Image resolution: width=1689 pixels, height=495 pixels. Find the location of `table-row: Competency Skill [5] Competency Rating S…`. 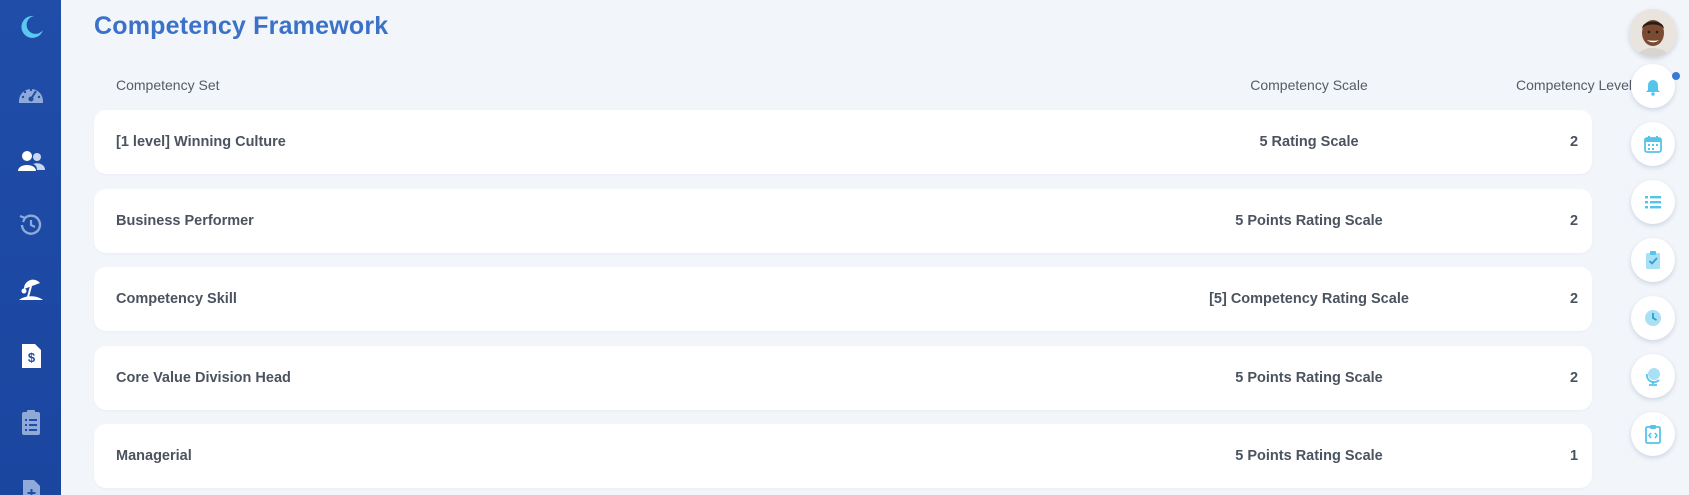

table-row: Competency Skill [5] Competency Rating S… is located at coordinates (843, 299).